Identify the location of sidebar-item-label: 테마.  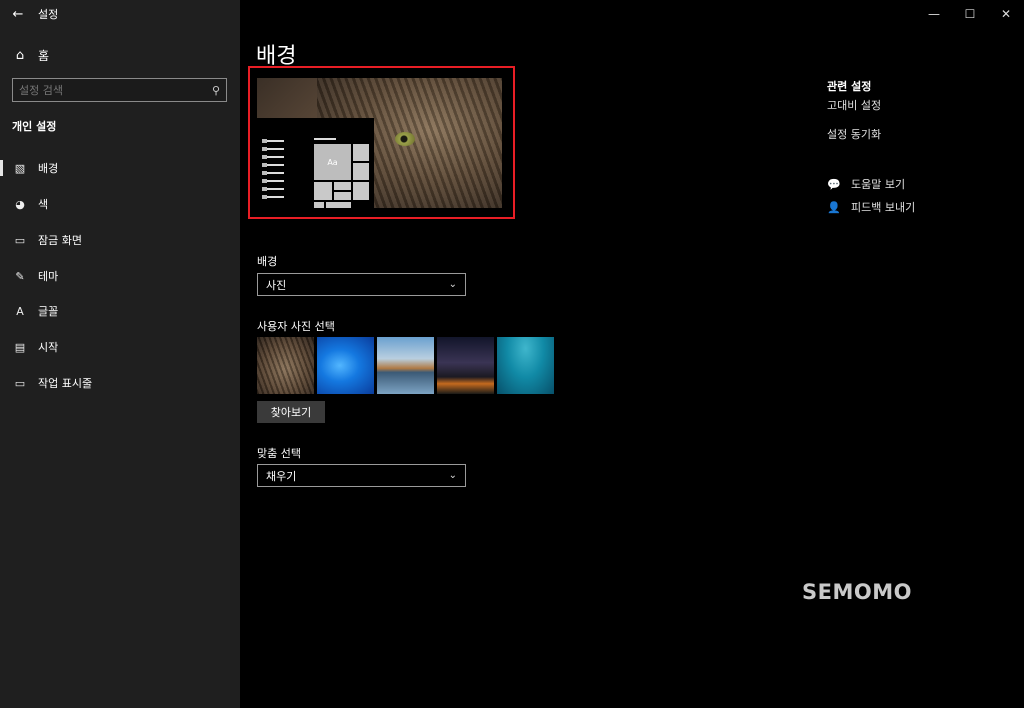
(48, 276).